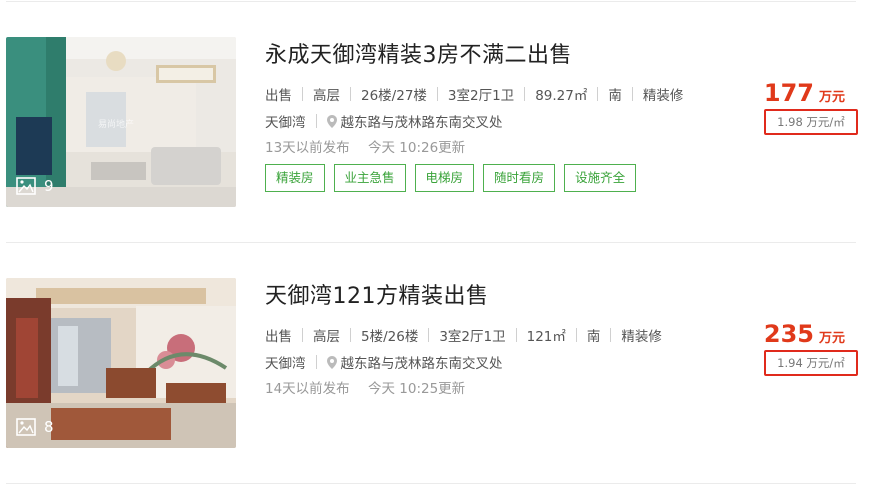  What do you see at coordinates (431, 1) in the screenshot?
I see `top-divider` at bounding box center [431, 1].